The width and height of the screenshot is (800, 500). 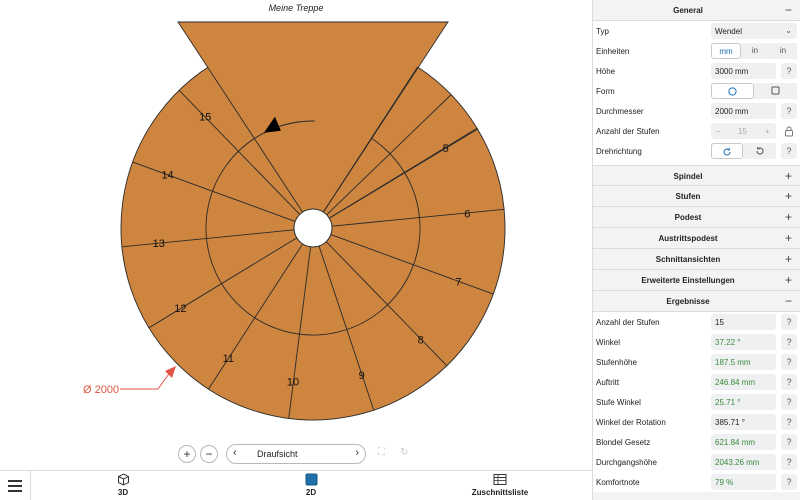 What do you see at coordinates (696, 196) in the screenshot?
I see `section-stufen-header: Stufen +` at bounding box center [696, 196].